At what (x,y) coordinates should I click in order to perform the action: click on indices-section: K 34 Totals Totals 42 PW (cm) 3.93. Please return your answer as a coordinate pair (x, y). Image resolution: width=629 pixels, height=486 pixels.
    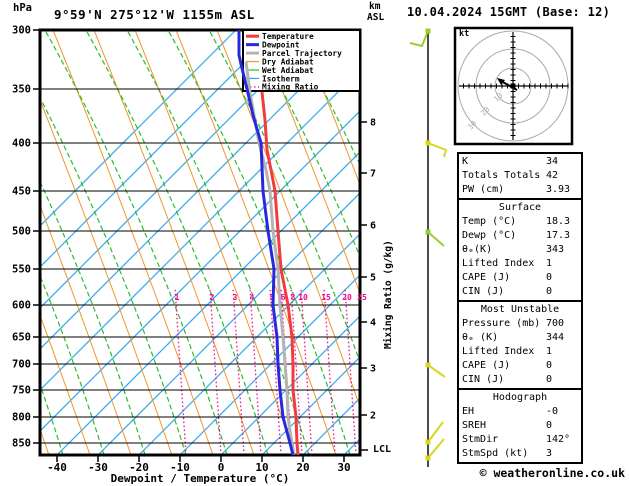
    Looking at the image, I should click on (520, 176).